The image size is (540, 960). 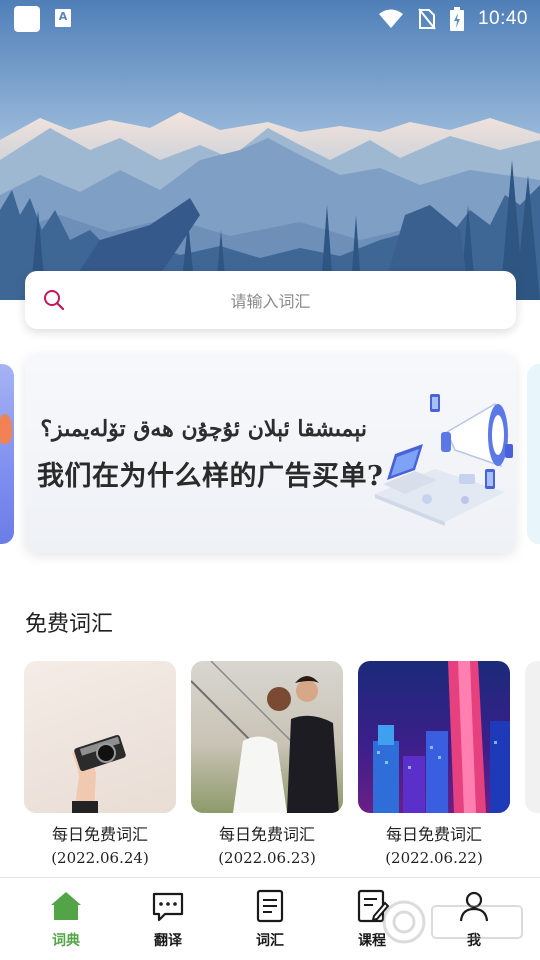 What do you see at coordinates (66, 906) in the screenshot?
I see `home-icon` at bounding box center [66, 906].